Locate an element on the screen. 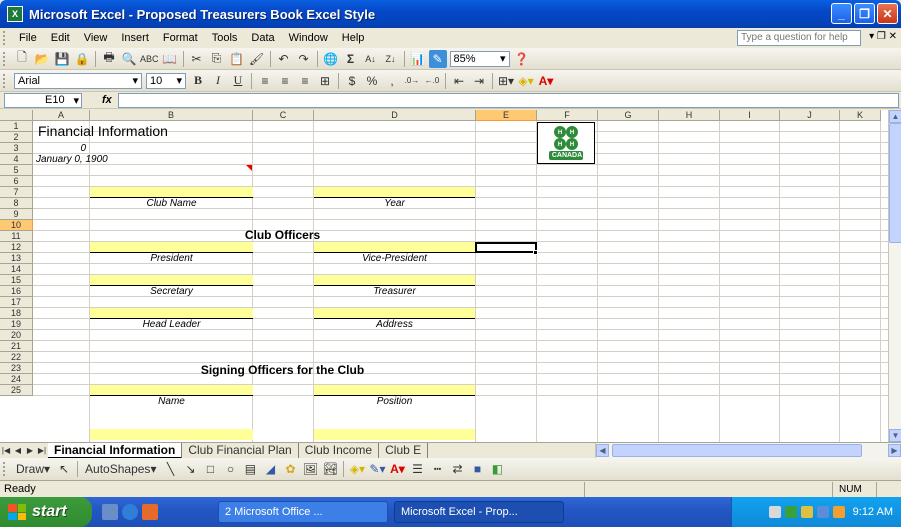 The height and width of the screenshot is (527, 901). column-header-b: B is located at coordinates (171, 115).